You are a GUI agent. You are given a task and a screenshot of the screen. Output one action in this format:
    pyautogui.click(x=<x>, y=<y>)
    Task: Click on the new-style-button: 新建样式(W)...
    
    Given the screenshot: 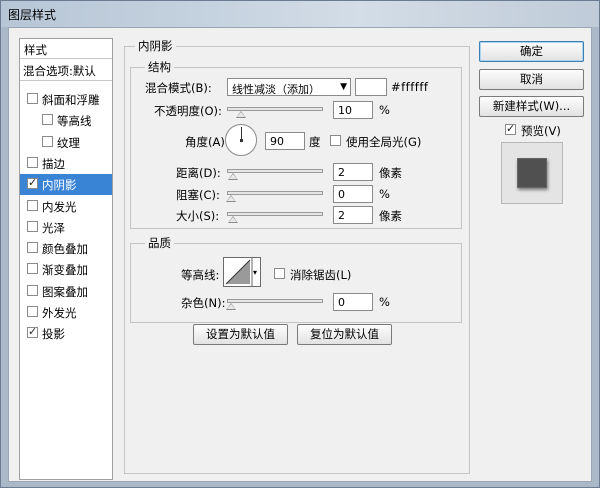 What is the action you would take?
    pyautogui.click(x=531, y=106)
    